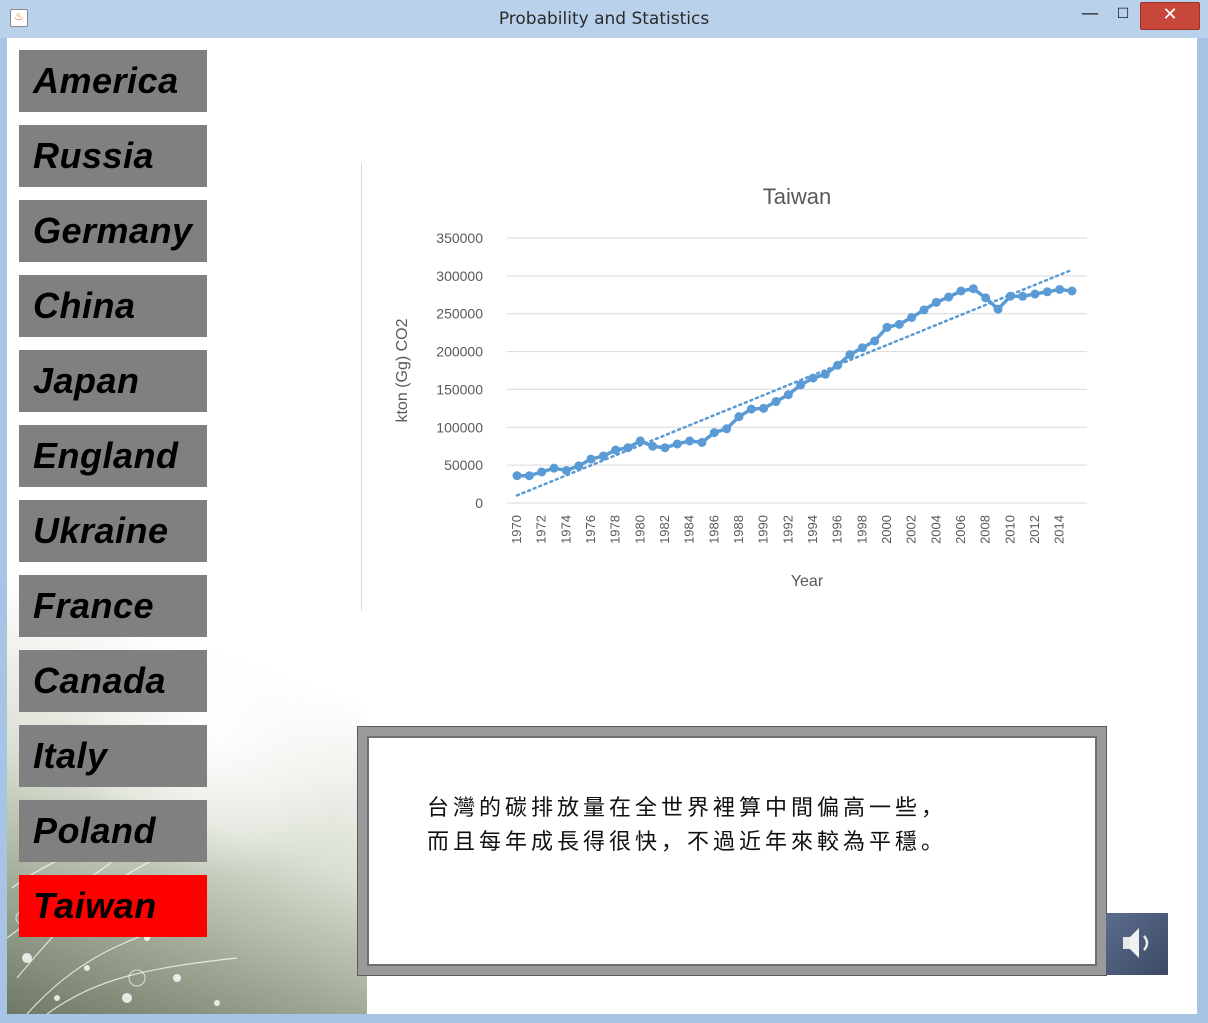 The height and width of the screenshot is (1023, 1208). What do you see at coordinates (1009, 529) in the screenshot?
I see `x-tick-label: 2010` at bounding box center [1009, 529].